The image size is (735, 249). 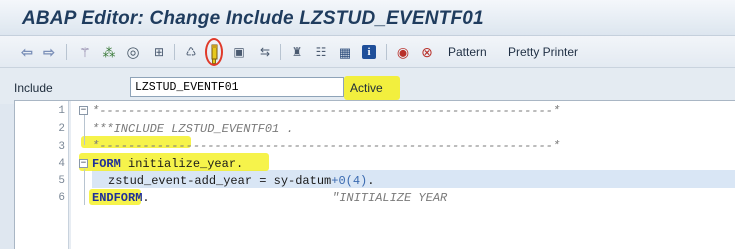 What do you see at coordinates (406, 165) in the screenshot?
I see `code-line: − FORM initialize_year.` at bounding box center [406, 165].